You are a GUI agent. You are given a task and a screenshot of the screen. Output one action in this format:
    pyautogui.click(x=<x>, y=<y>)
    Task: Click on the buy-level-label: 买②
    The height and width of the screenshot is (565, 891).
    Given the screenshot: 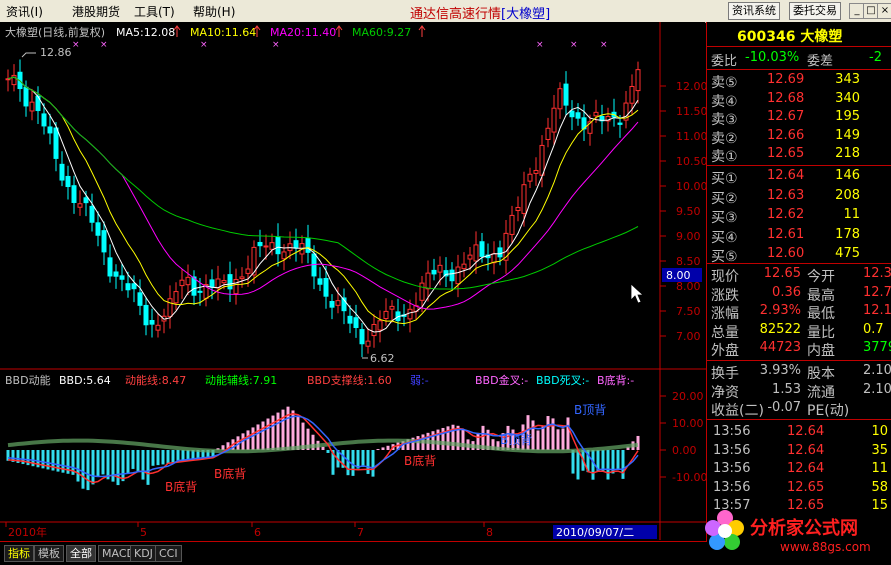 What is the action you would take?
    pyautogui.click(x=724, y=198)
    